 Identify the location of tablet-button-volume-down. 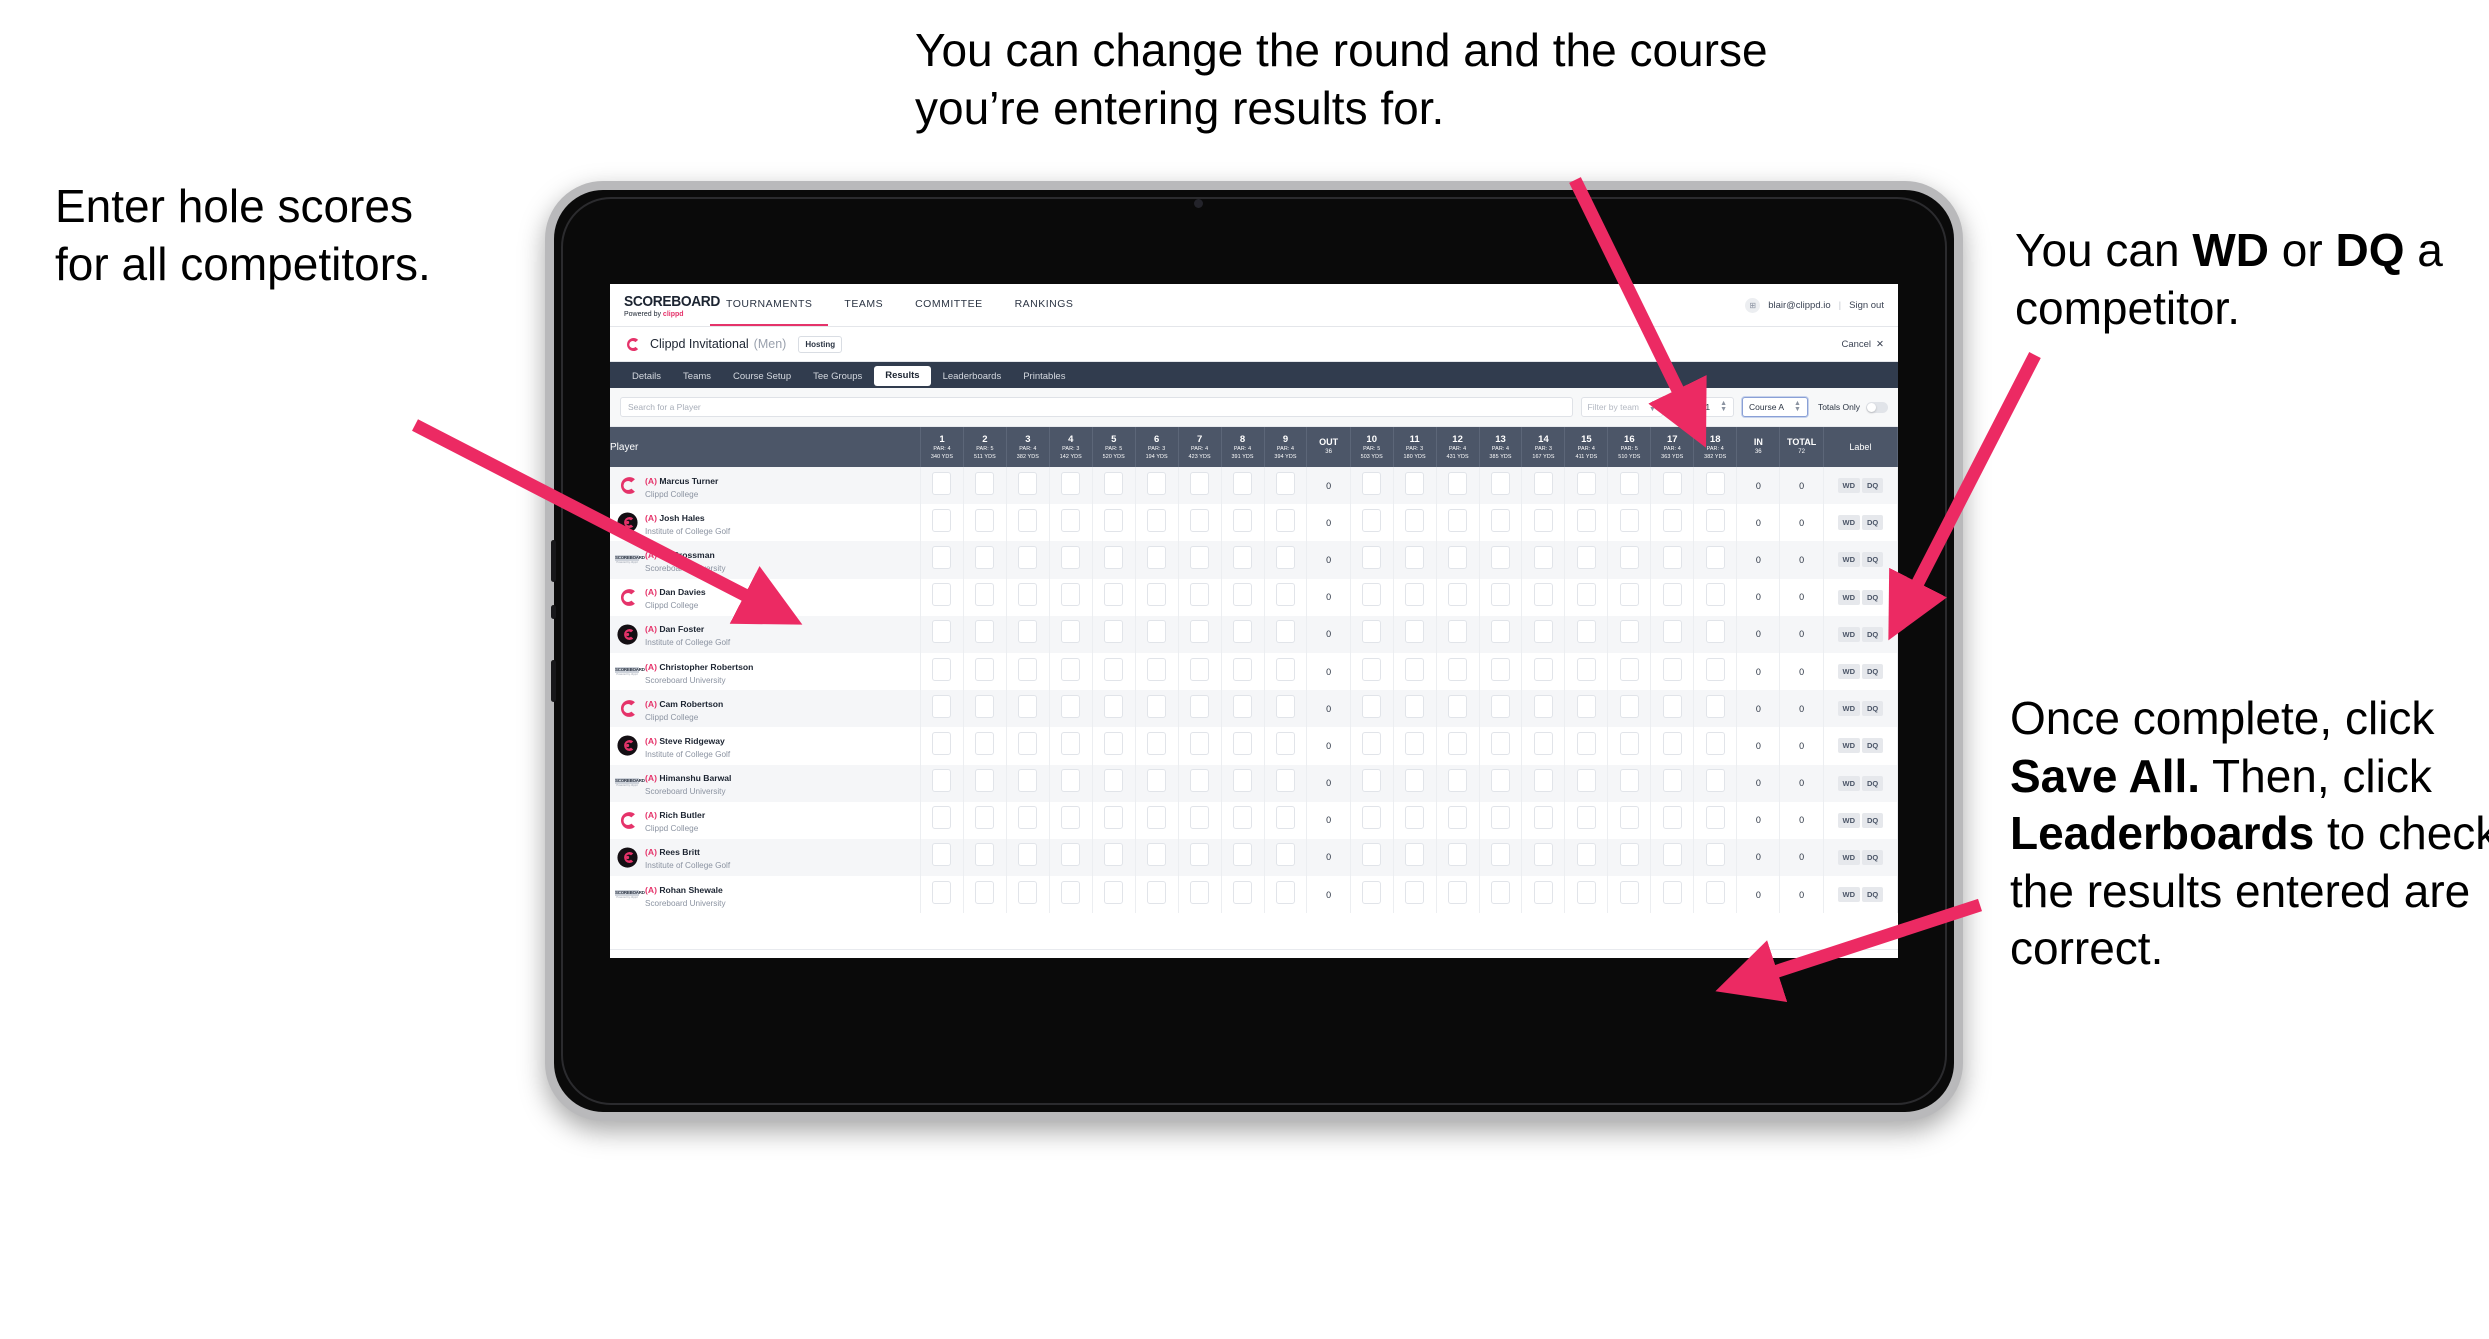
(553, 681).